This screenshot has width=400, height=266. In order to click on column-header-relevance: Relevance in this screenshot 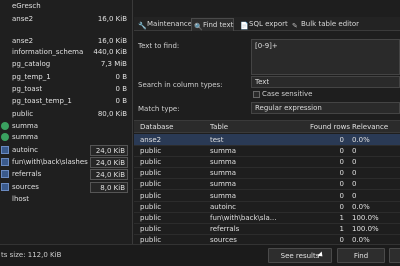, I will do `click(375, 127)`.